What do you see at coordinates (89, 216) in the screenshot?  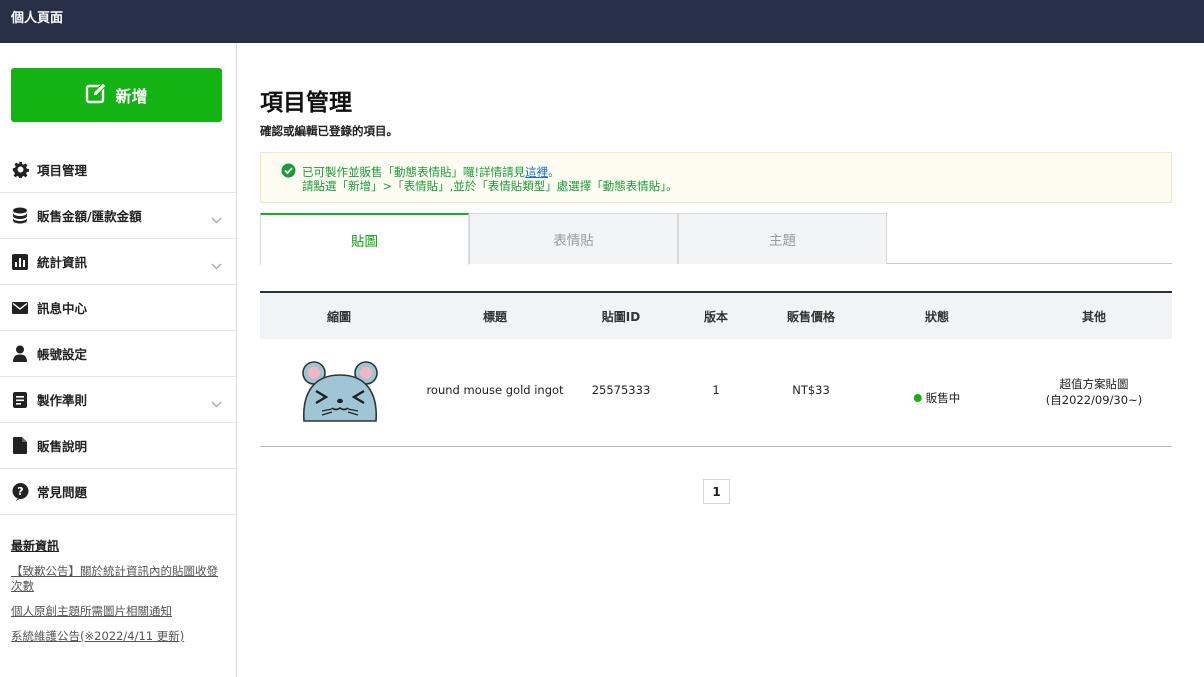 I see `sidebar-item-label: 販售金額/匯款金額` at bounding box center [89, 216].